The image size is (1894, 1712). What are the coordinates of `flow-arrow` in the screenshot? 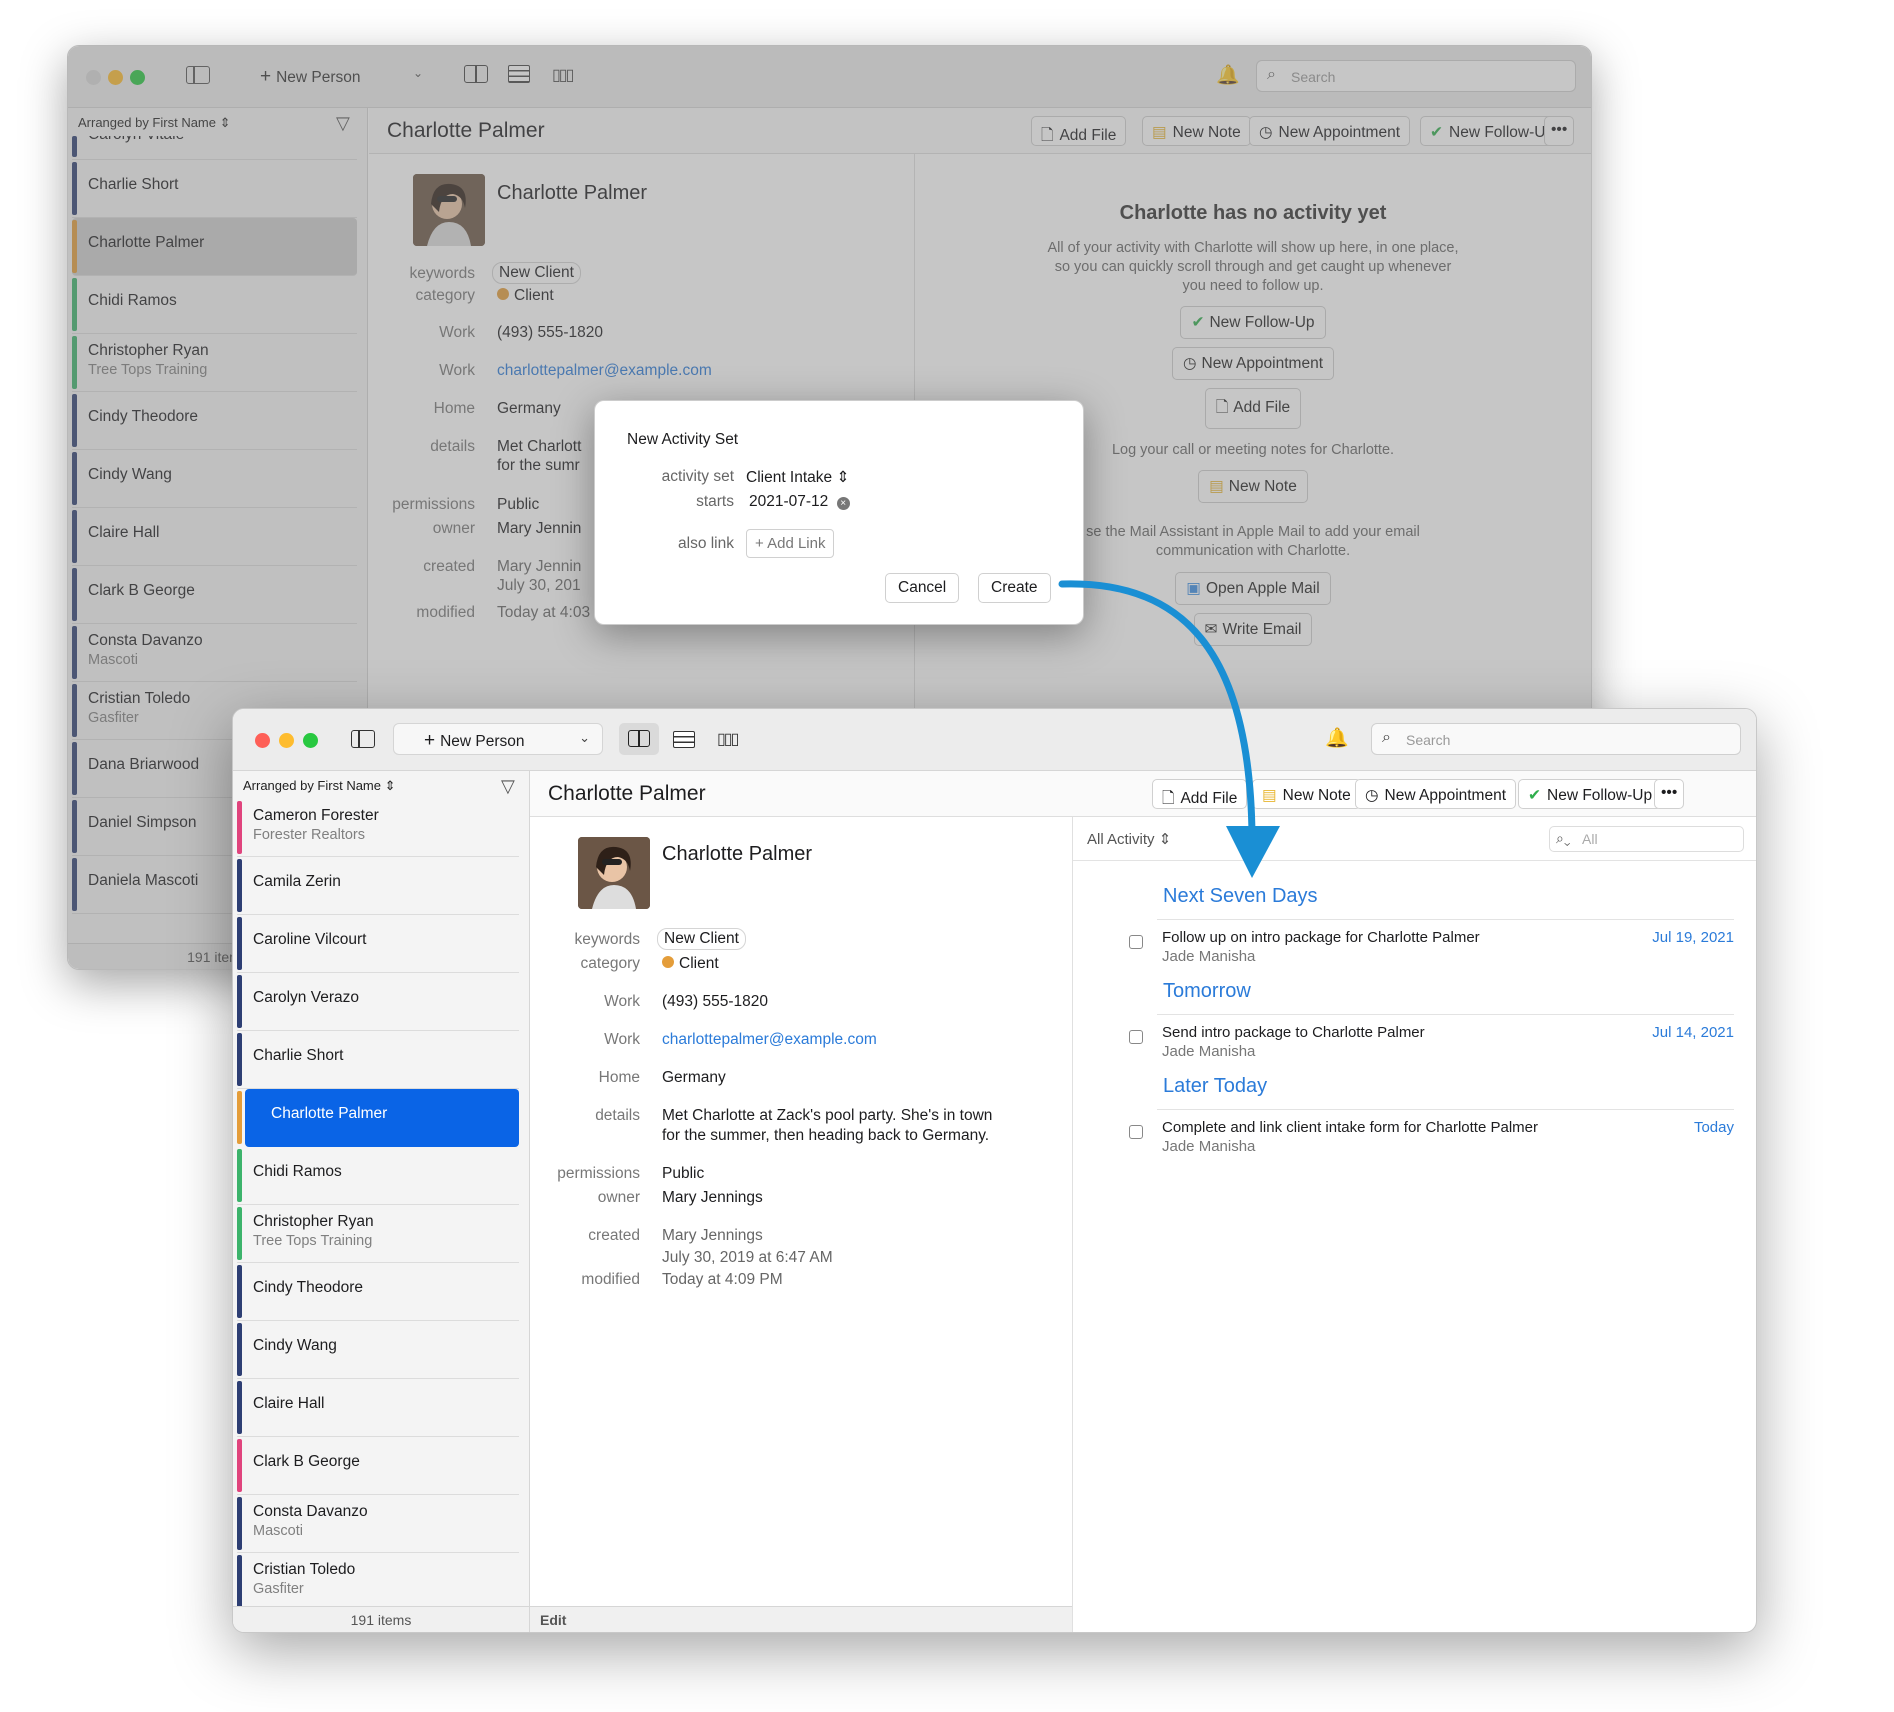 It's located at (1169, 729).